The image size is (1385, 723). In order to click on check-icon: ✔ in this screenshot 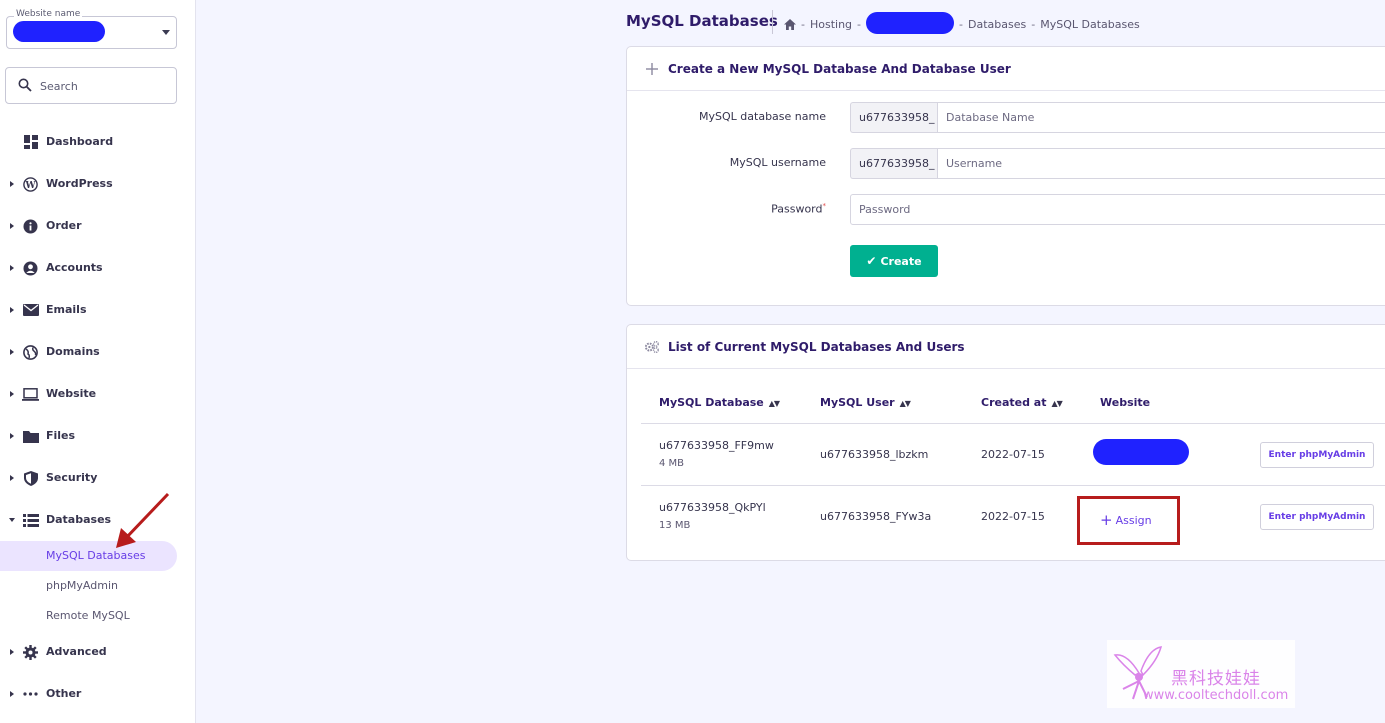, I will do `click(871, 261)`.